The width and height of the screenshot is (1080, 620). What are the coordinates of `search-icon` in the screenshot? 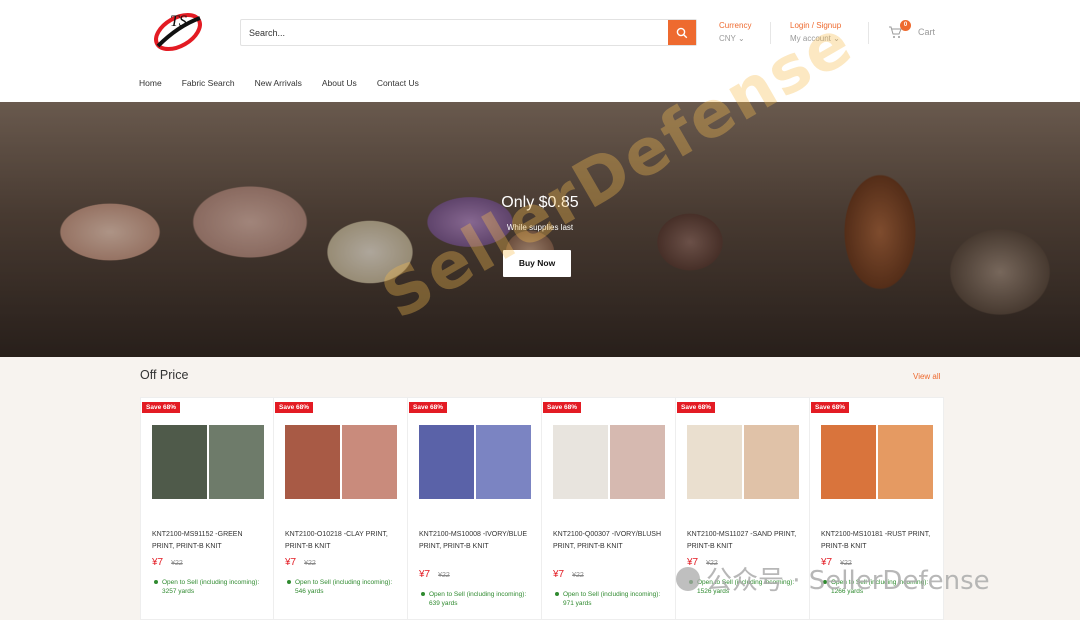 It's located at (682, 32).